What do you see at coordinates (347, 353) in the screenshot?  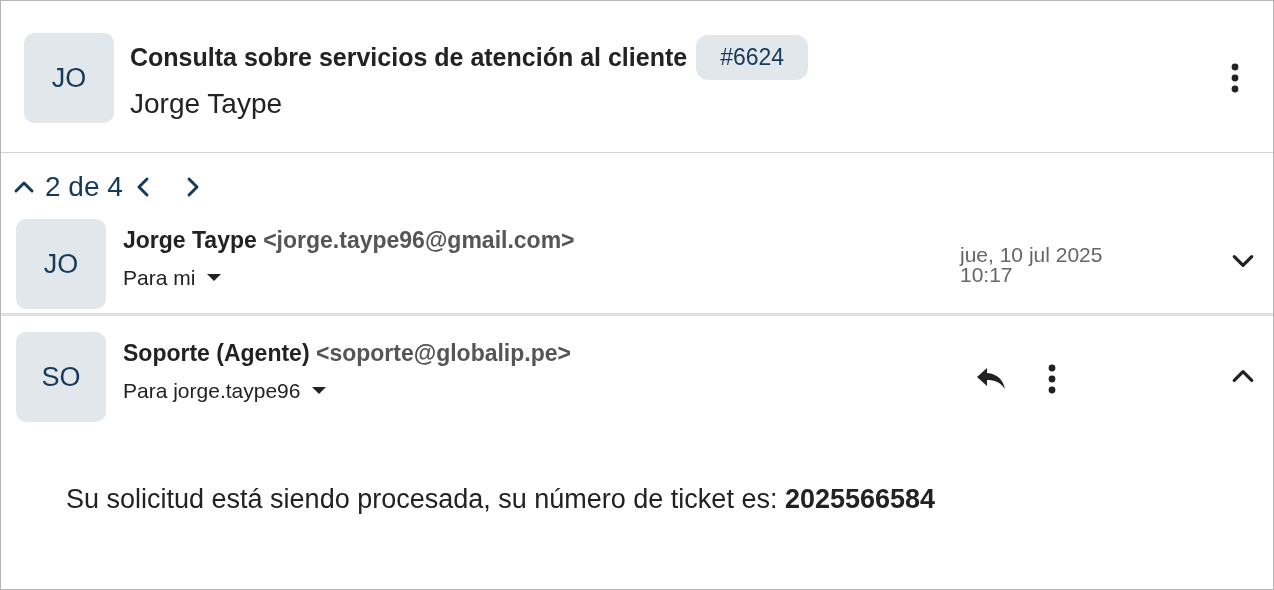 I see `sender: Soporte (Agente) <soporte@globalip.pe>` at bounding box center [347, 353].